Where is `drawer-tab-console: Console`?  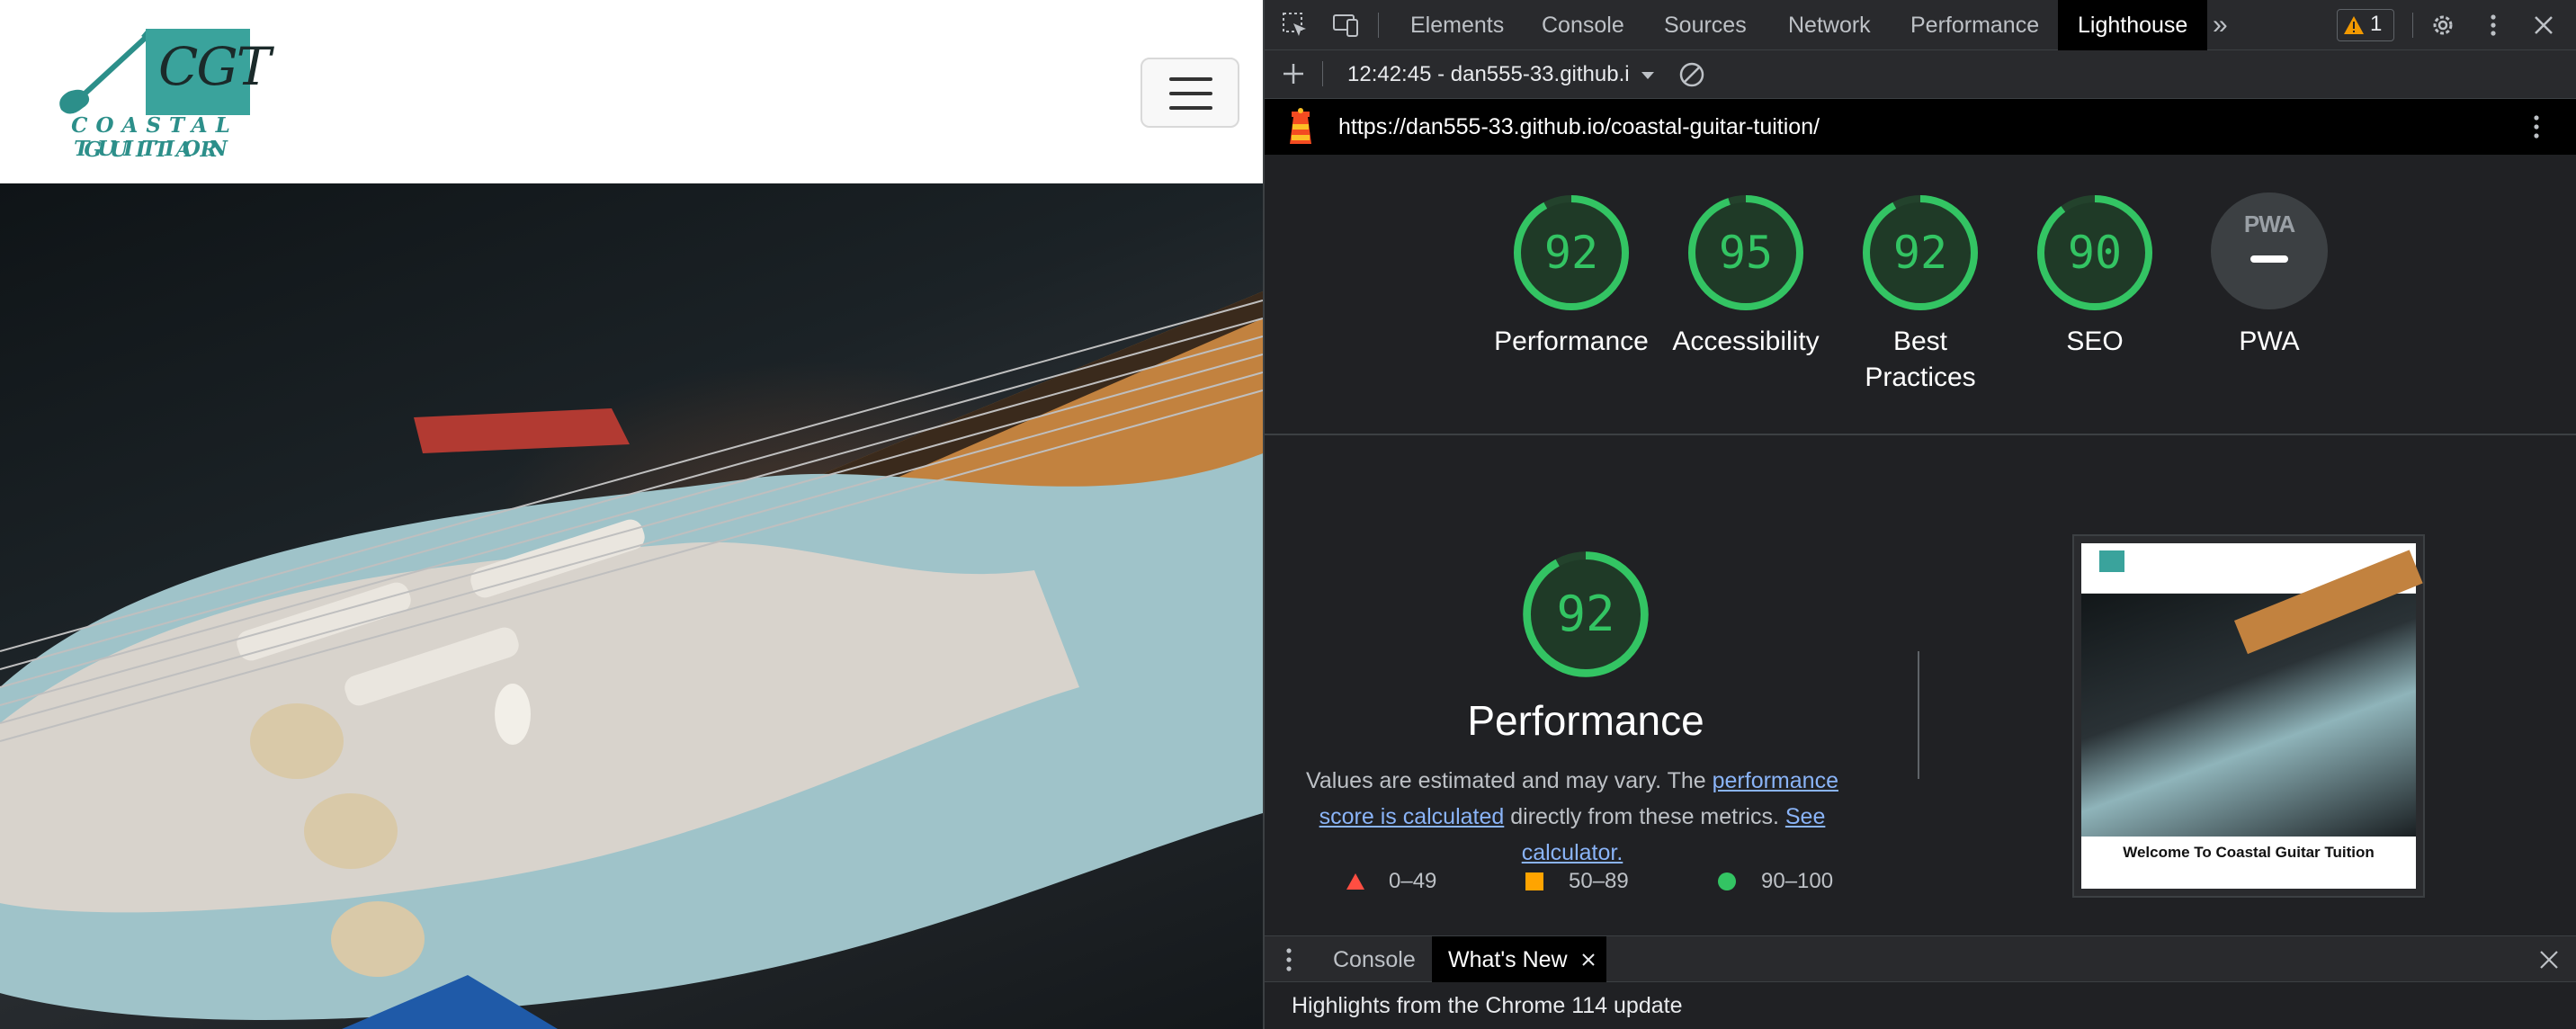 drawer-tab-console: Console is located at coordinates (1374, 959).